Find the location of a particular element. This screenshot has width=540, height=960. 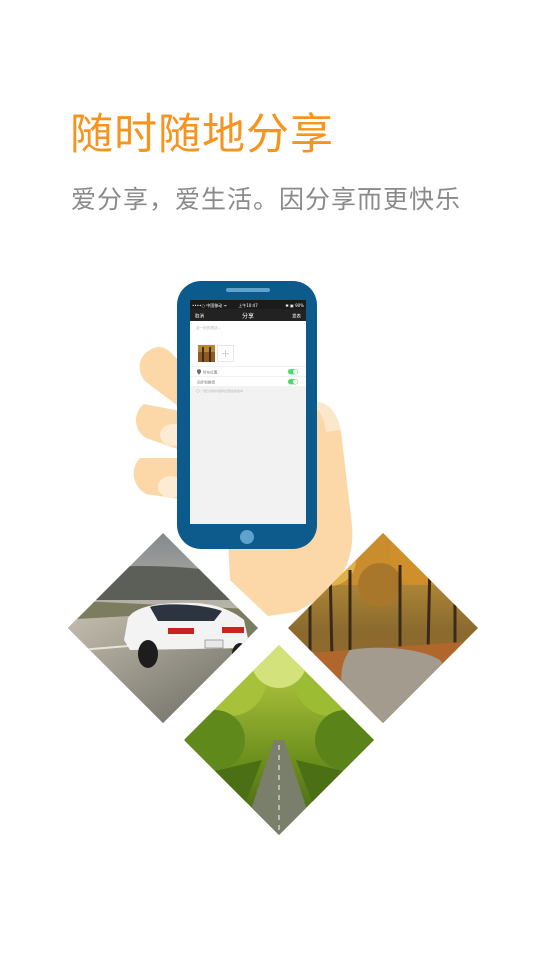

location-label: 所在位置 is located at coordinates (210, 371).